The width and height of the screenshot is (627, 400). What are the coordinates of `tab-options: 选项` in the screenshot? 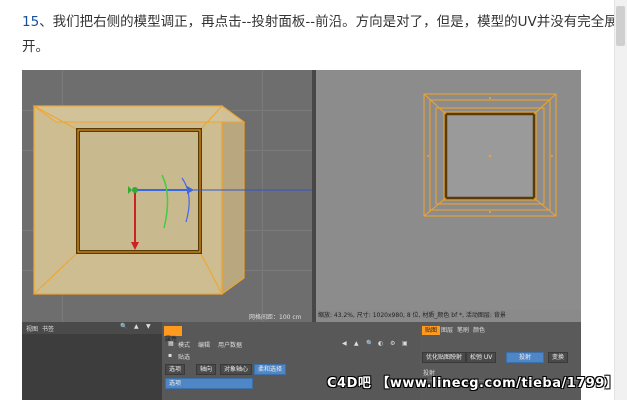 It's located at (175, 369).